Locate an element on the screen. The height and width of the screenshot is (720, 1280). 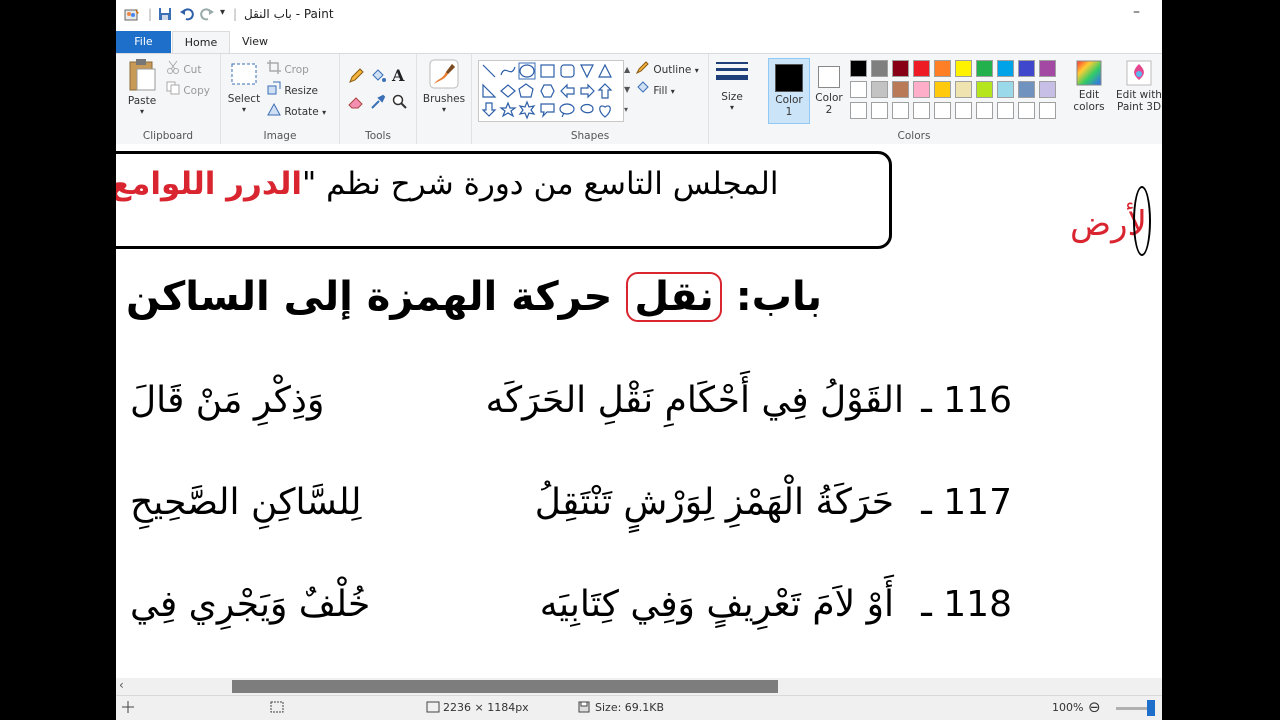
color2-swatch is located at coordinates (829, 77).